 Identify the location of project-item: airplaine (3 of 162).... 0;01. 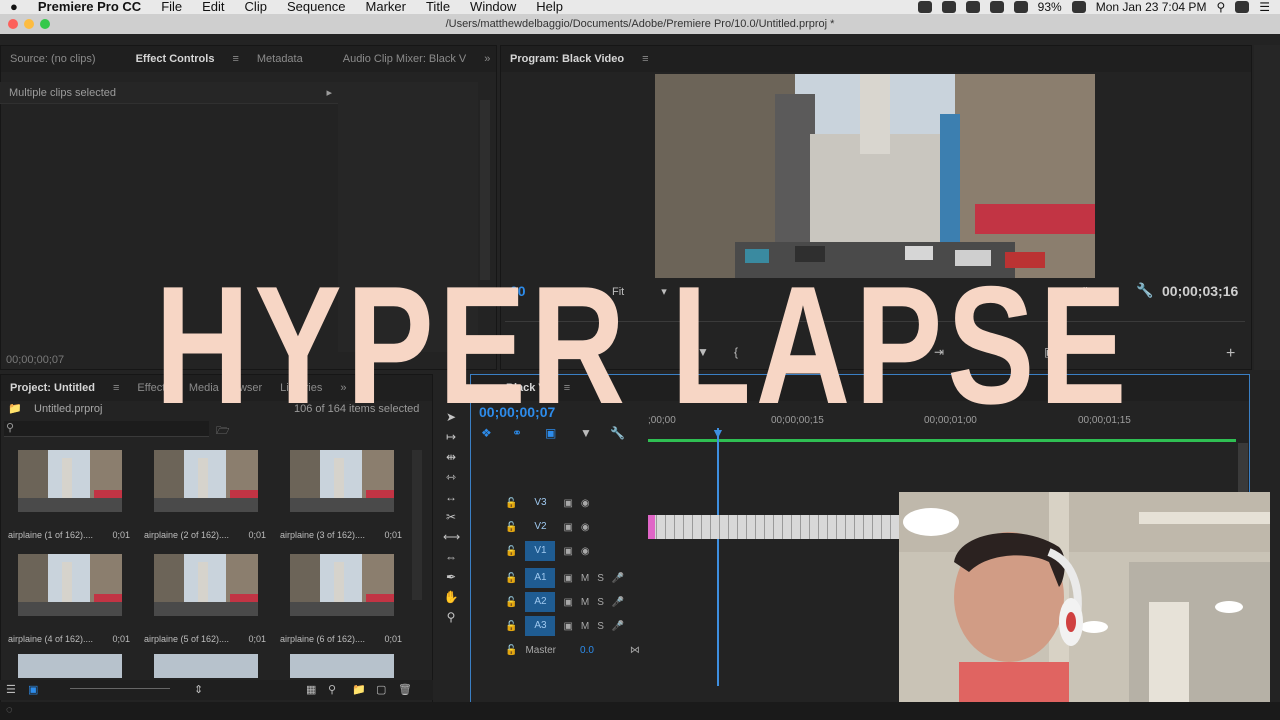
(343, 494).